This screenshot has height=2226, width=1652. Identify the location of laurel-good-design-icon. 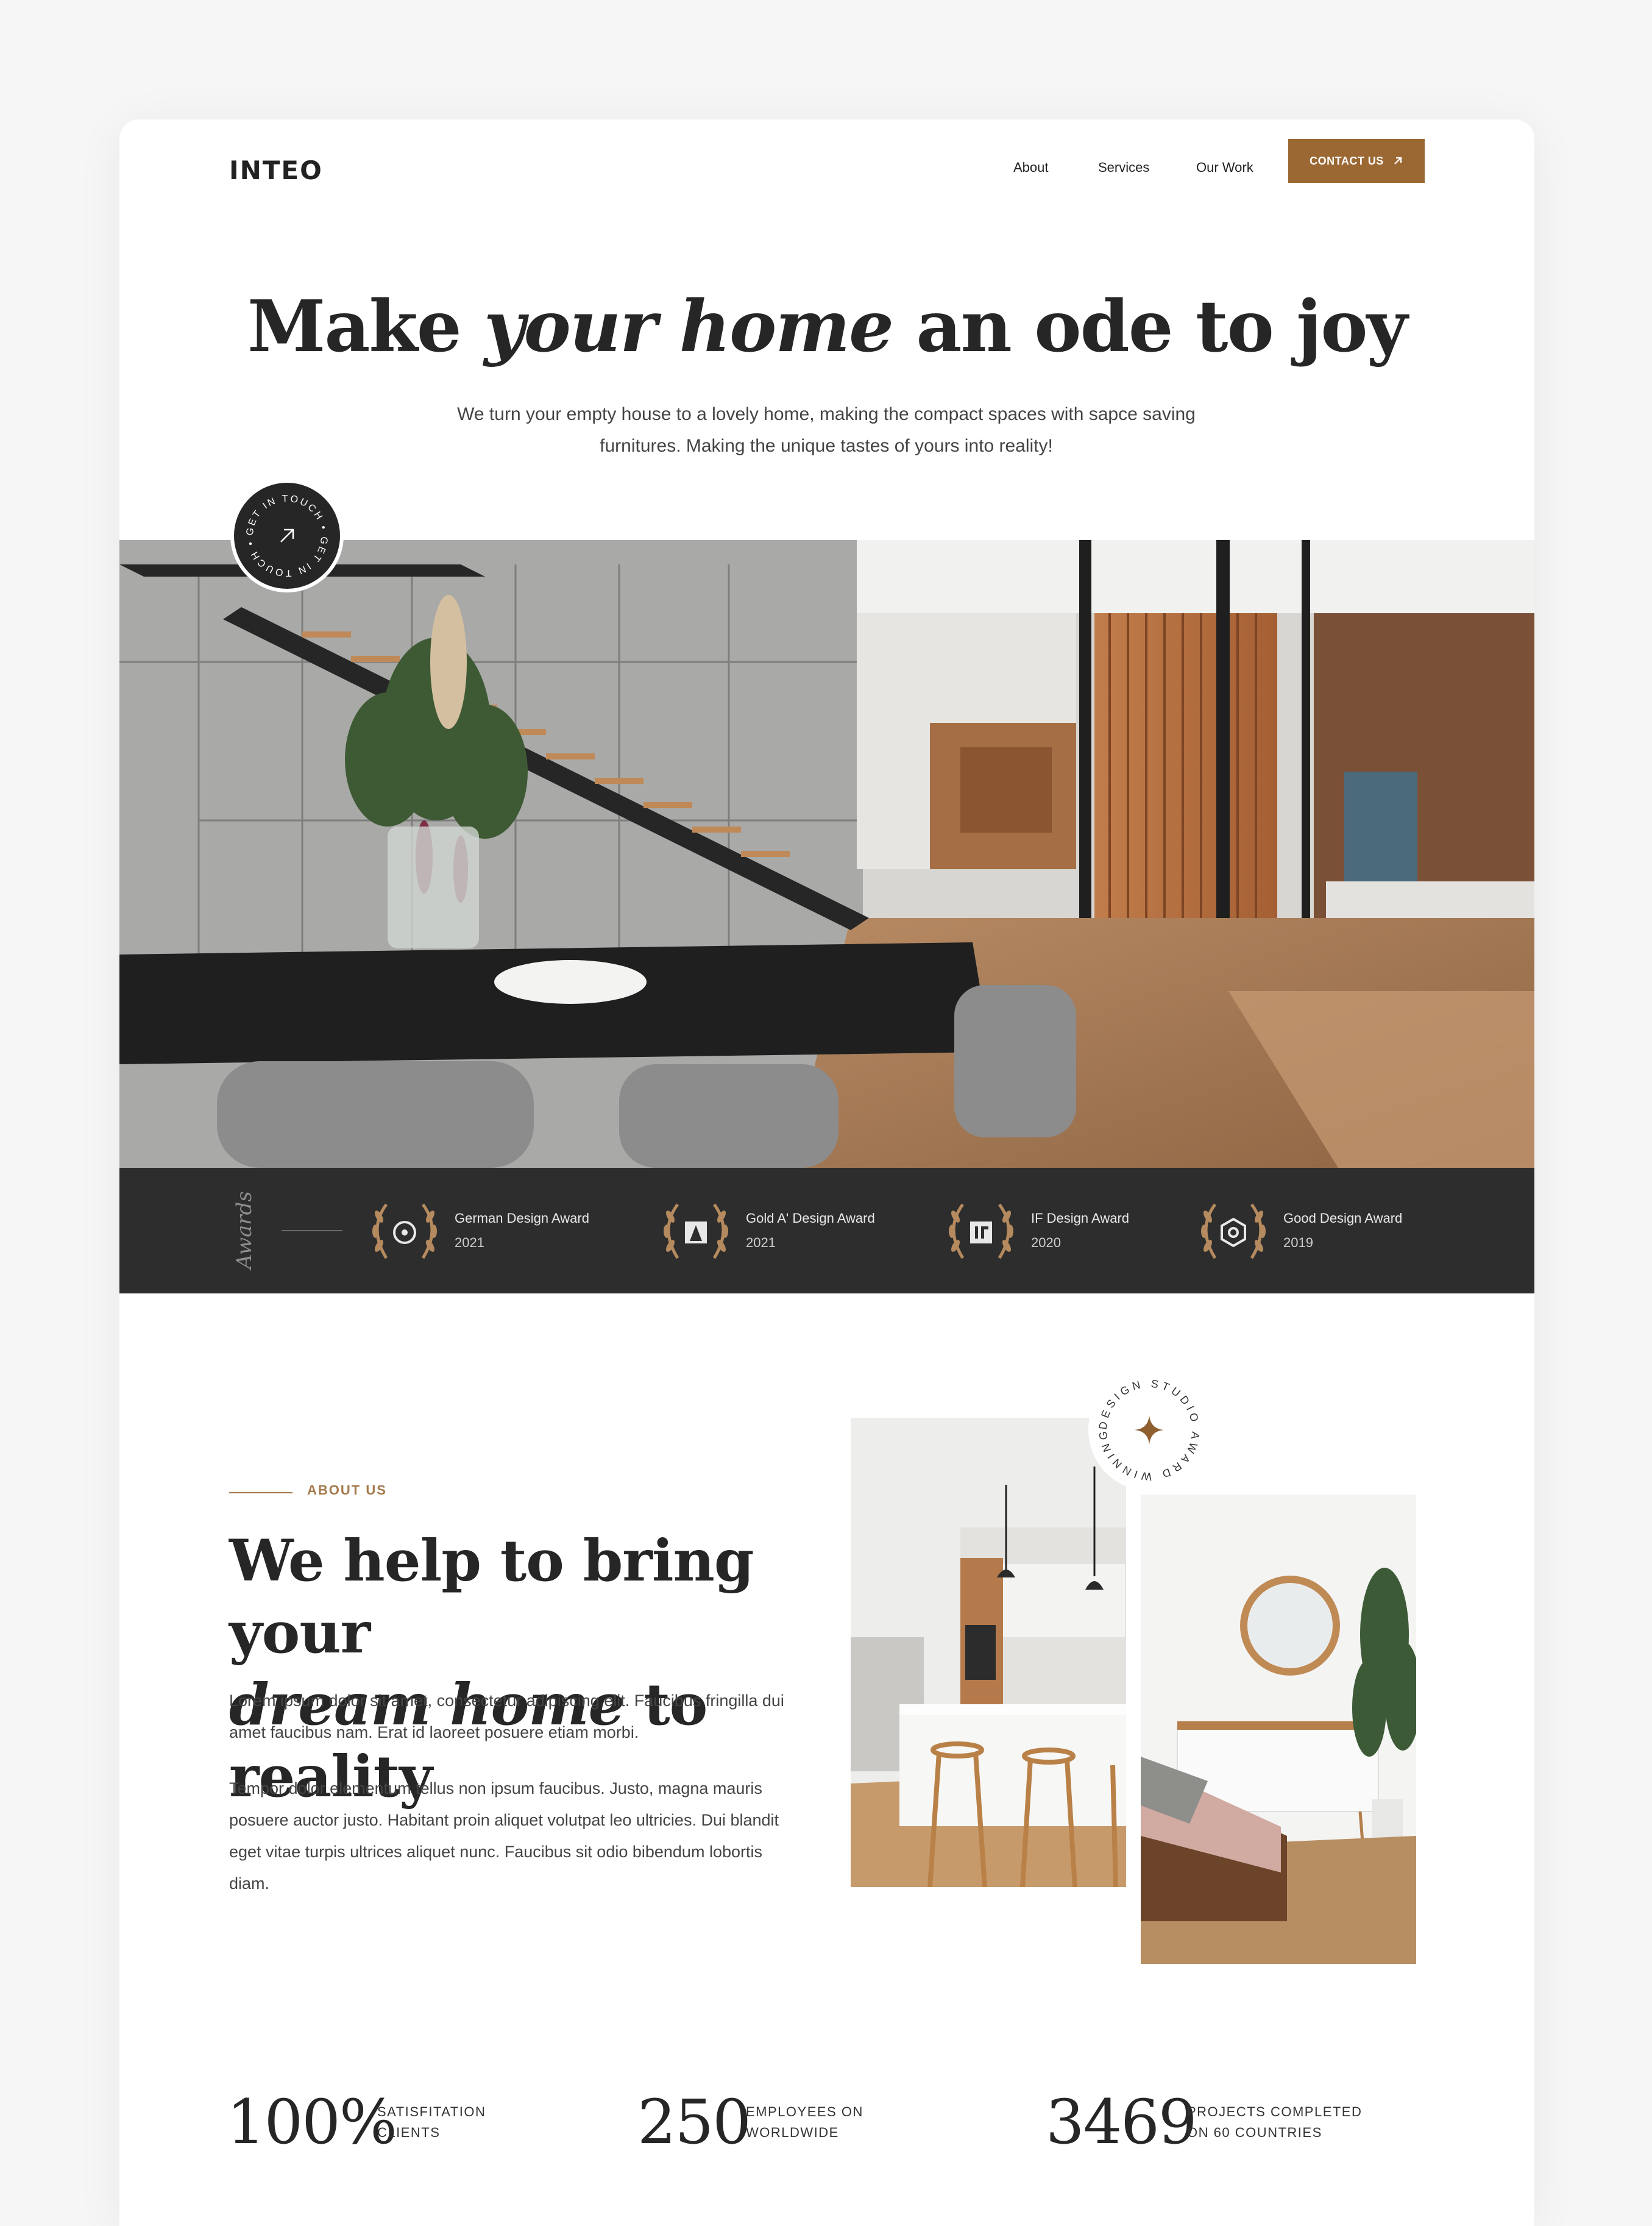
(1233, 1231).